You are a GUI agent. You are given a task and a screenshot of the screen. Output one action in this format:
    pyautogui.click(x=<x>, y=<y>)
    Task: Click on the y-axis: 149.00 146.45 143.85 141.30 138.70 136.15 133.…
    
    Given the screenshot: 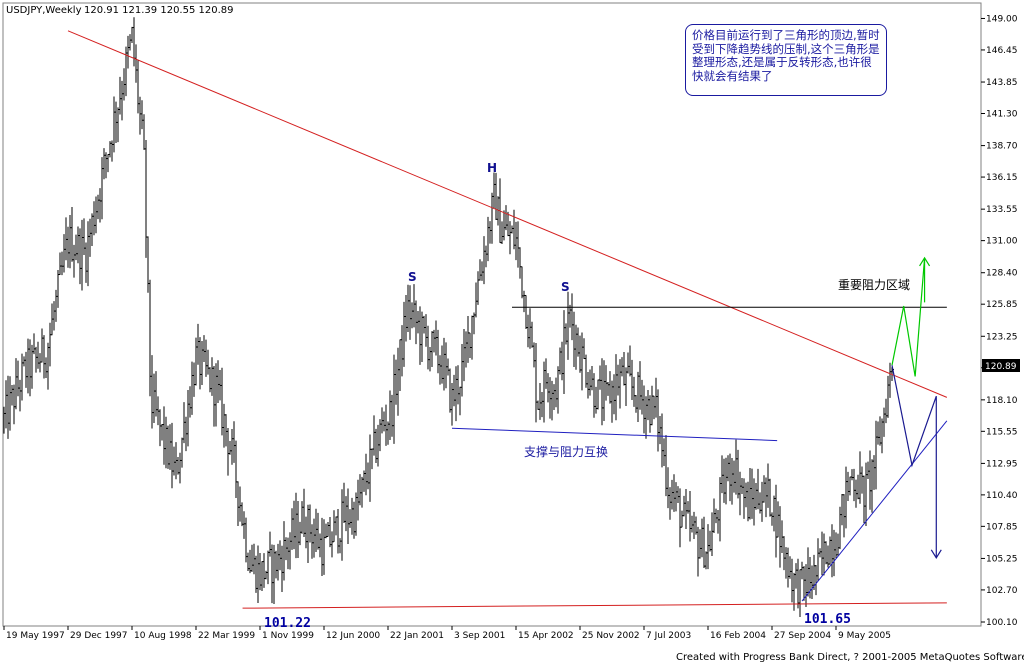 What is the action you would take?
    pyautogui.click(x=999, y=321)
    